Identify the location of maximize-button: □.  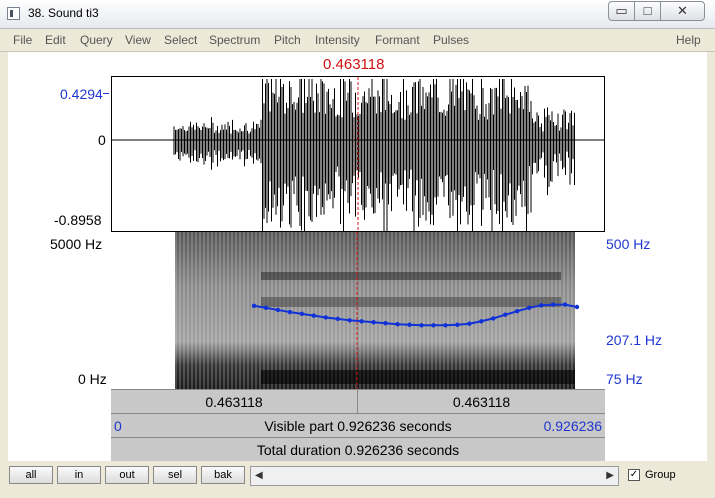
(647, 11).